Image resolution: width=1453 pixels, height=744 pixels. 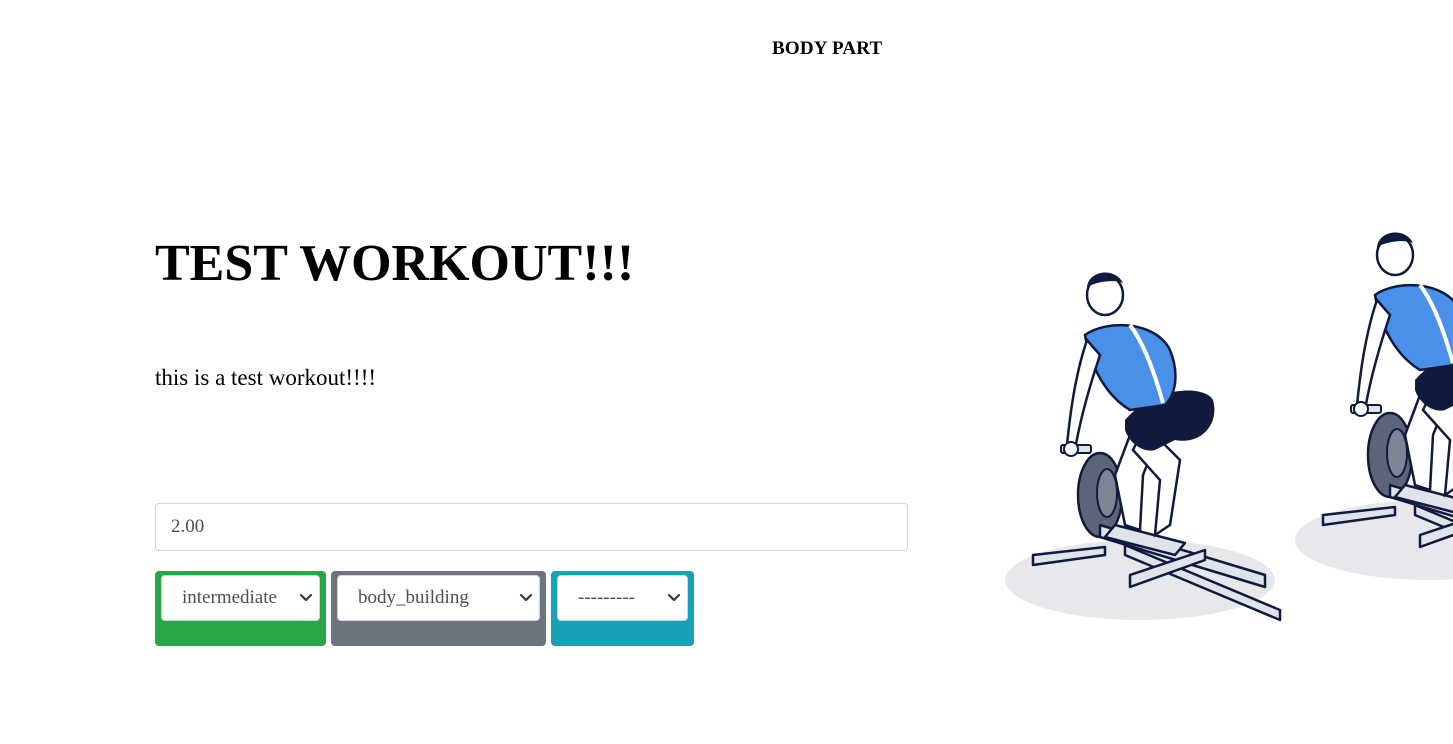 I want to click on difficulty-select: intermediate, so click(x=240, y=598).